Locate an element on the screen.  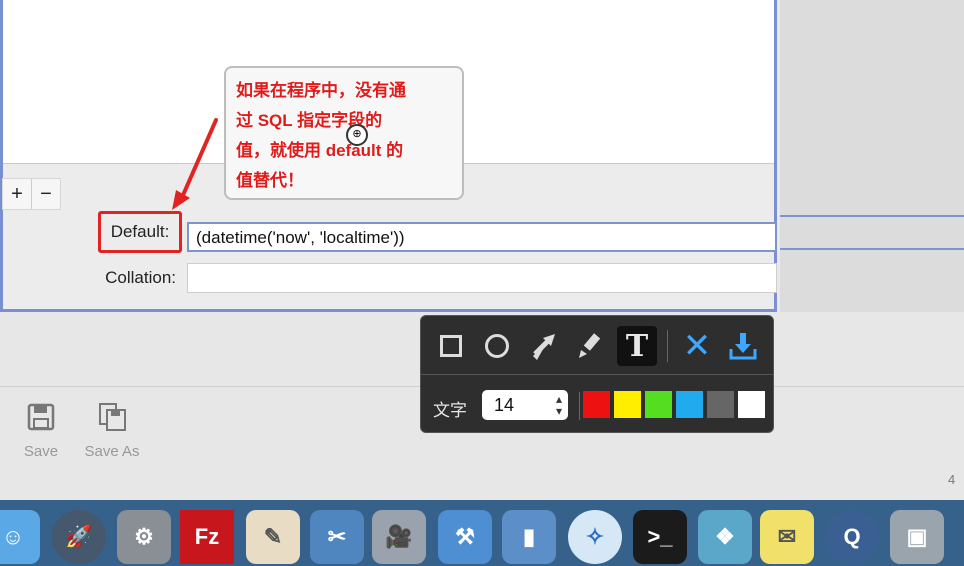
color-swatch-blue is located at coordinates (689, 404).